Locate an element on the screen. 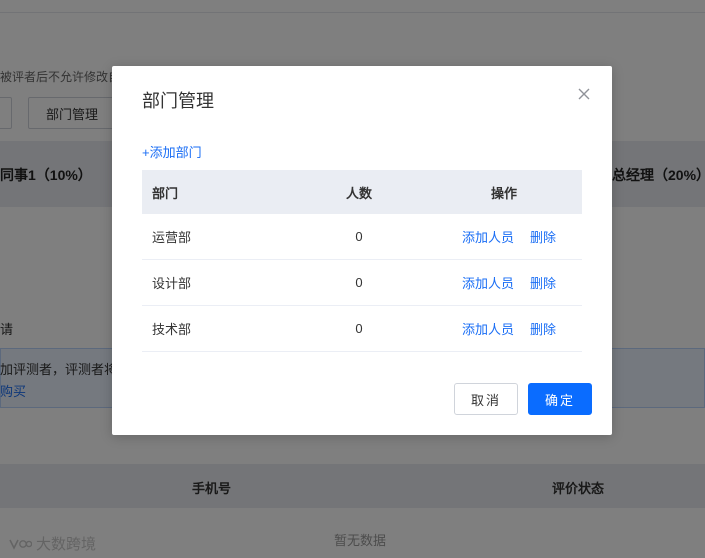 Image resolution: width=705 pixels, height=558 pixels. department-name: 设计部 is located at coordinates (172, 283).